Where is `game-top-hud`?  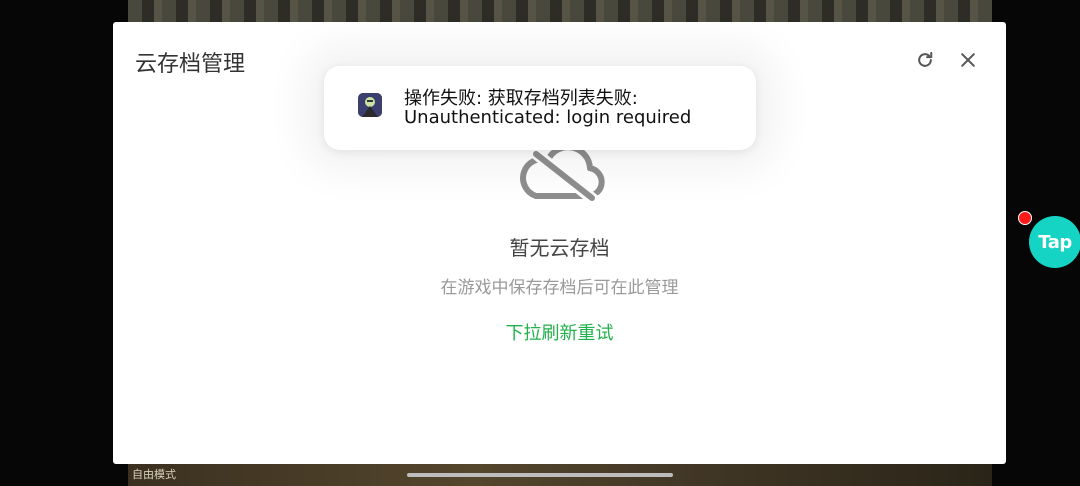 game-top-hud is located at coordinates (560, 12).